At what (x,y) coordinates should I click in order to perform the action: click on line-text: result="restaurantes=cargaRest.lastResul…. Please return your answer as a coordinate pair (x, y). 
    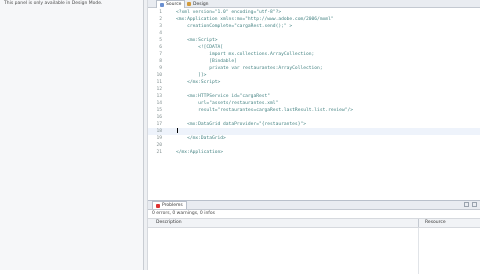
    Looking at the image, I should click on (264, 110).